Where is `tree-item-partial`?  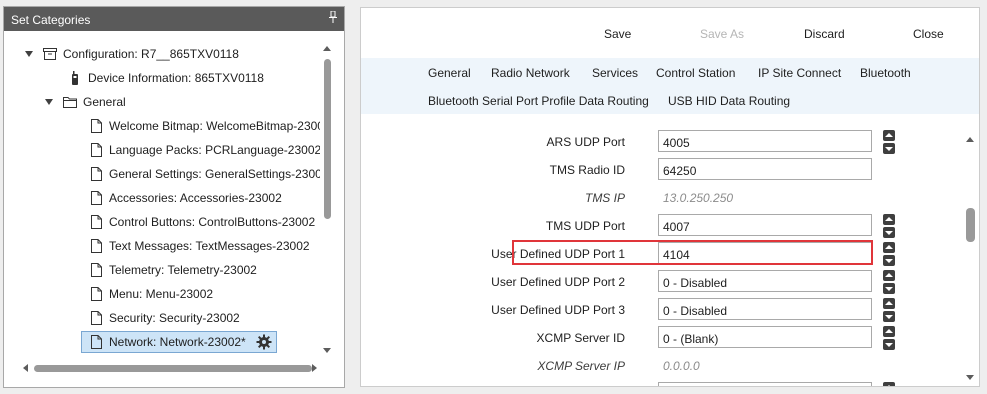 tree-item-partial is located at coordinates (98, 356).